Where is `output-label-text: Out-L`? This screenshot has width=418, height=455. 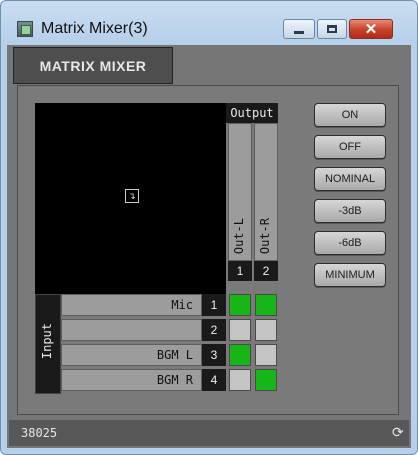
output-label-text: Out-L is located at coordinates (239, 235).